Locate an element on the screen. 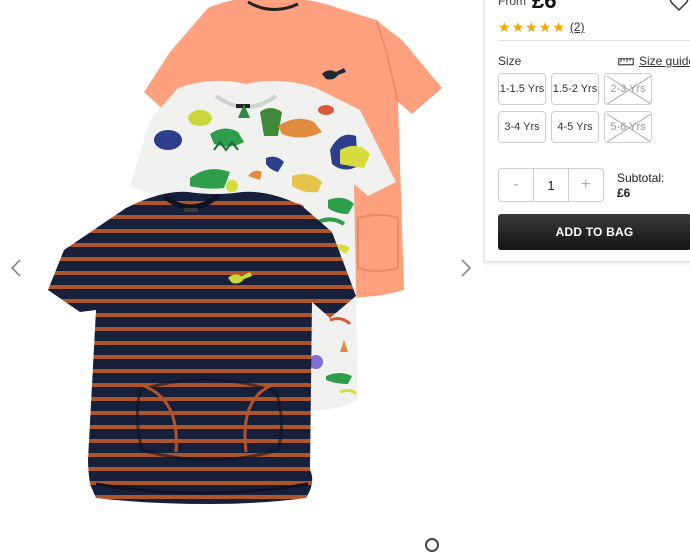 The width and height of the screenshot is (690, 552). size-option-2-3-unavailable: 2-3 Yrs is located at coordinates (628, 89).